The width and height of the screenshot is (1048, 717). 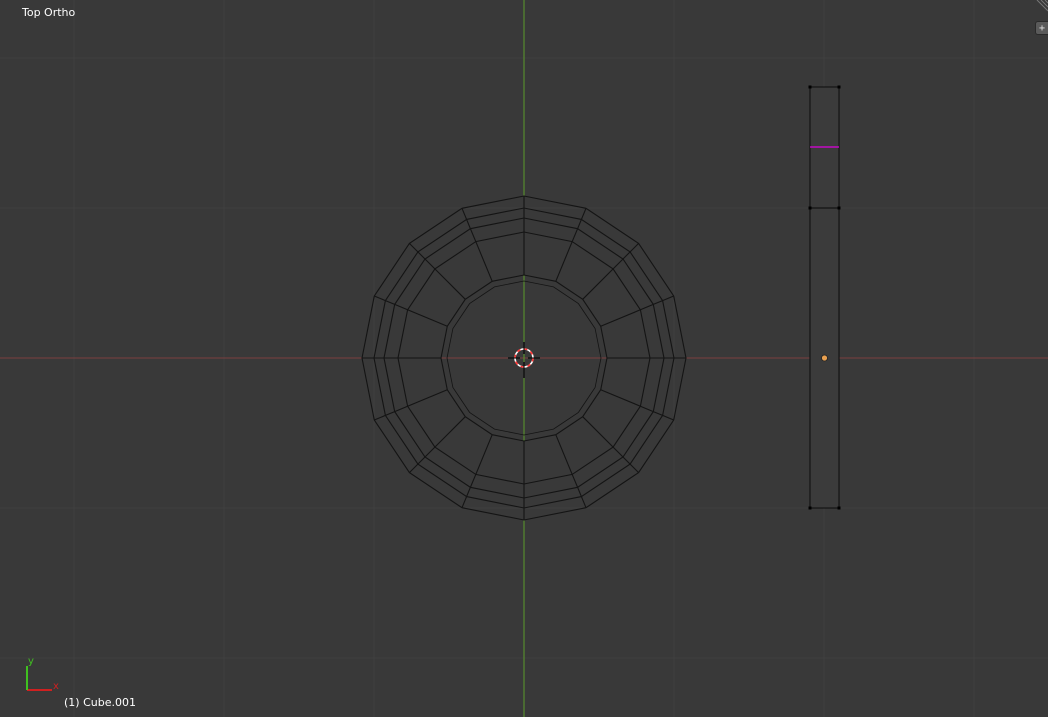 I want to click on bar-outline, so click(x=824, y=297).